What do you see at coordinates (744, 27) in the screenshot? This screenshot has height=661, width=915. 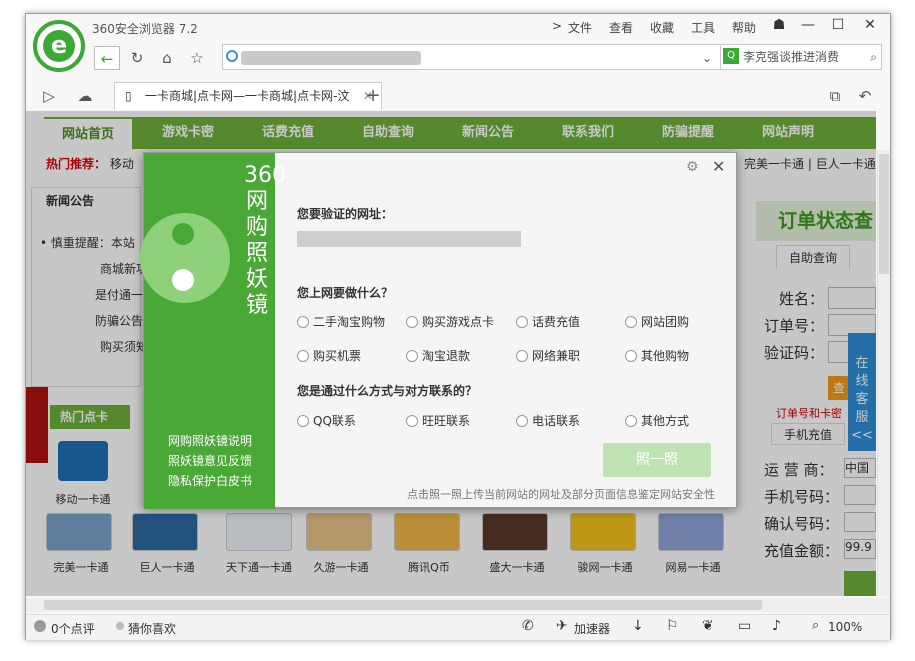 I see `menu-help: 帮助` at bounding box center [744, 27].